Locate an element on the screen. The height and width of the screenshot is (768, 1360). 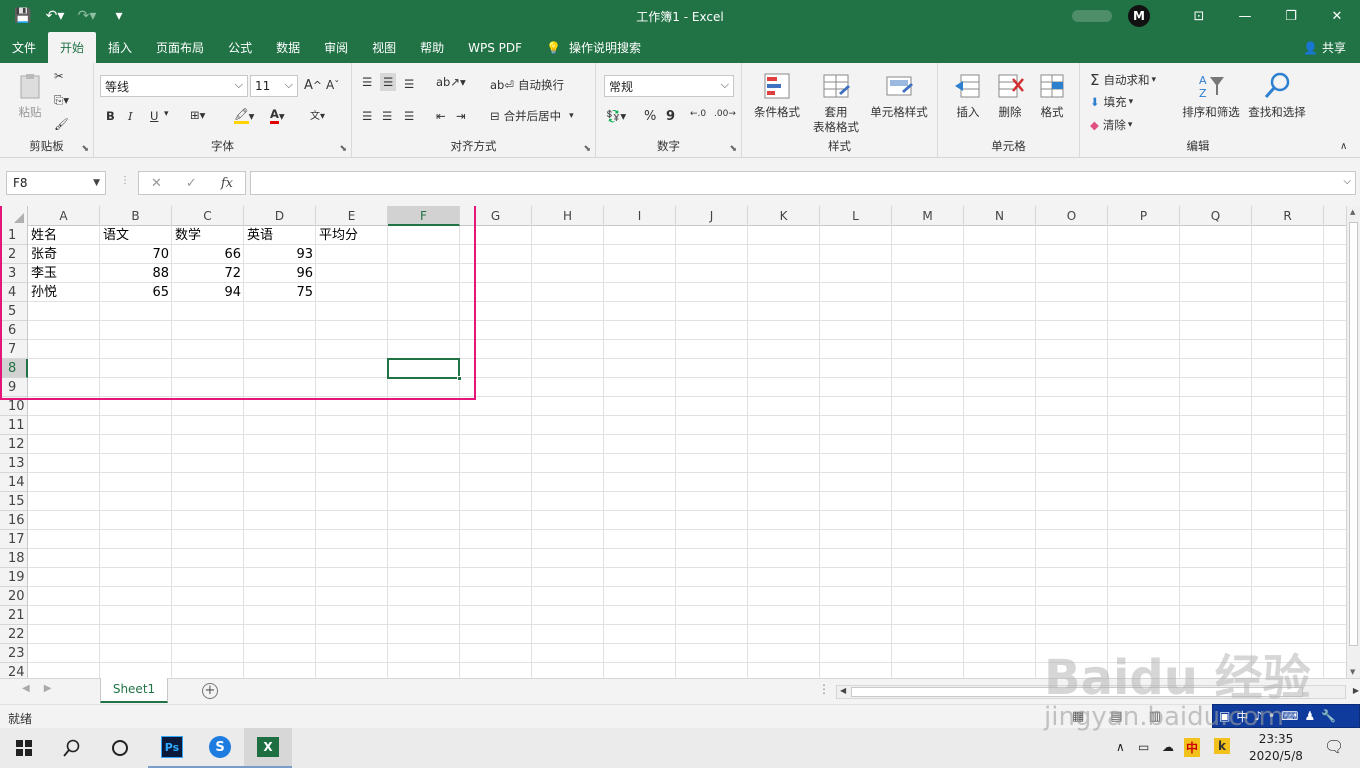
conditional-formatting-button: 条件格式 is located at coordinates (777, 95).